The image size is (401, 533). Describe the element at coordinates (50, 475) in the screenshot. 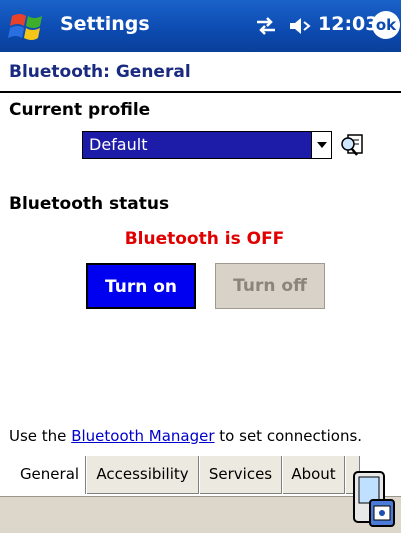

I see `tab-general: General` at that location.